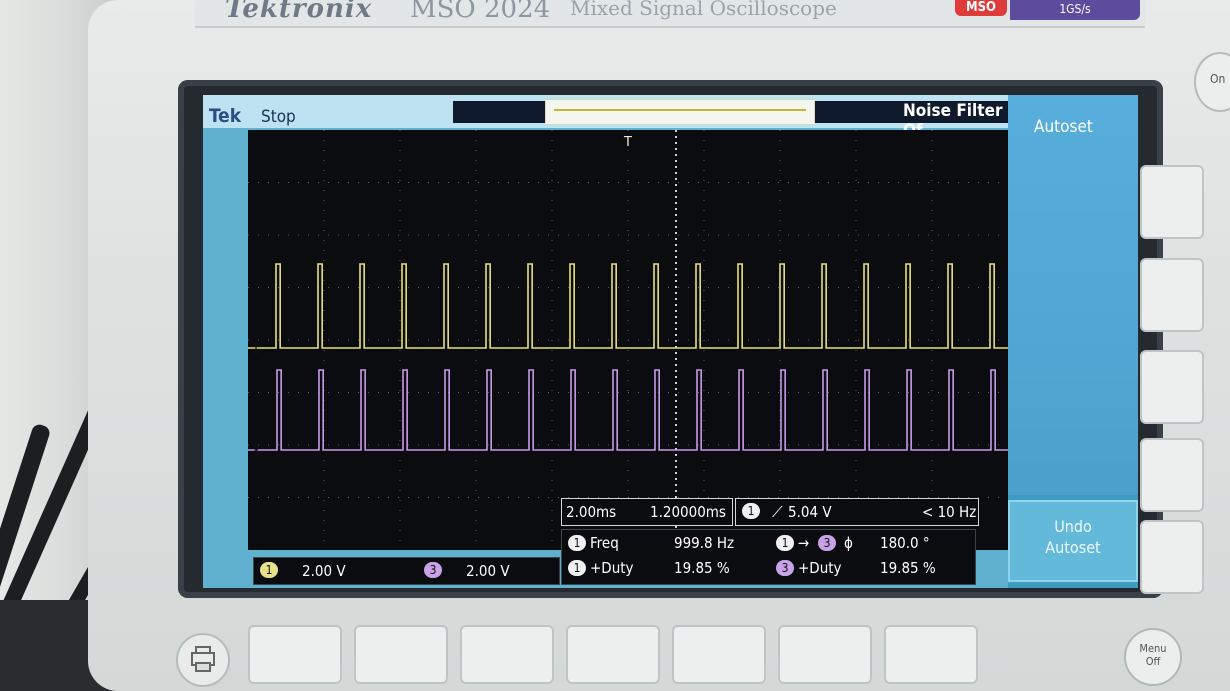 Image resolution: width=1230 pixels, height=691 pixels. I want to click on horizontal-readout: 2.00ms 1.20000ms, so click(647, 512).